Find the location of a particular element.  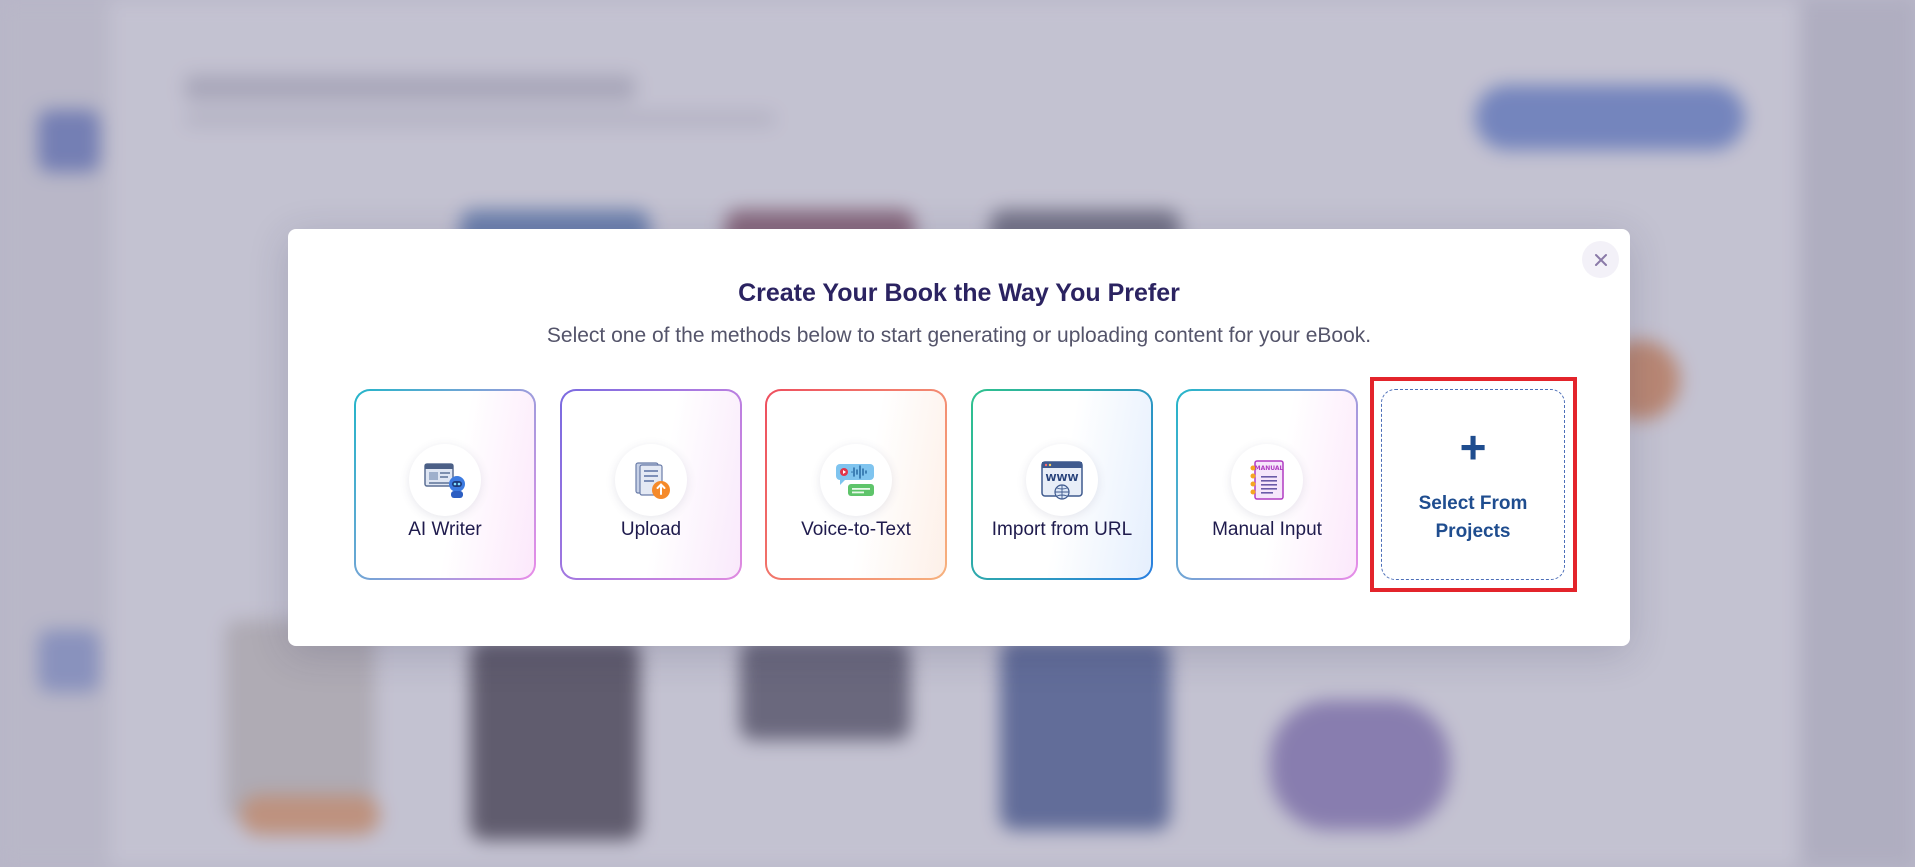

close-icon is located at coordinates (1600, 259).